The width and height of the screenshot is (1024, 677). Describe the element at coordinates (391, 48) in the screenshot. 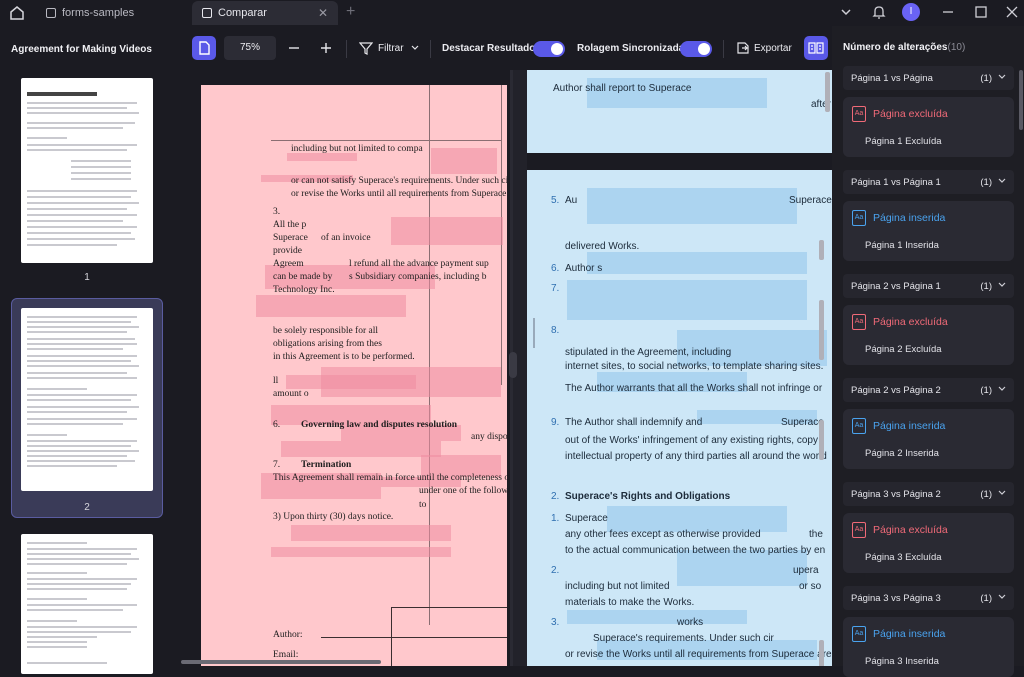

I see `filter-button: Filtrar` at that location.